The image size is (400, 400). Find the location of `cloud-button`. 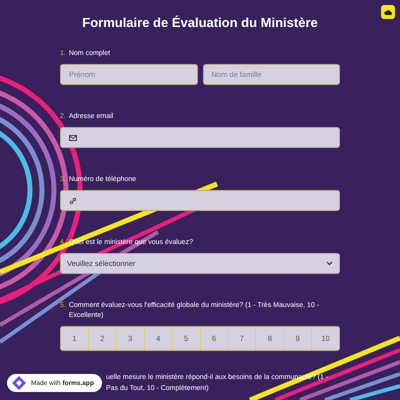

cloud-button is located at coordinates (388, 12).